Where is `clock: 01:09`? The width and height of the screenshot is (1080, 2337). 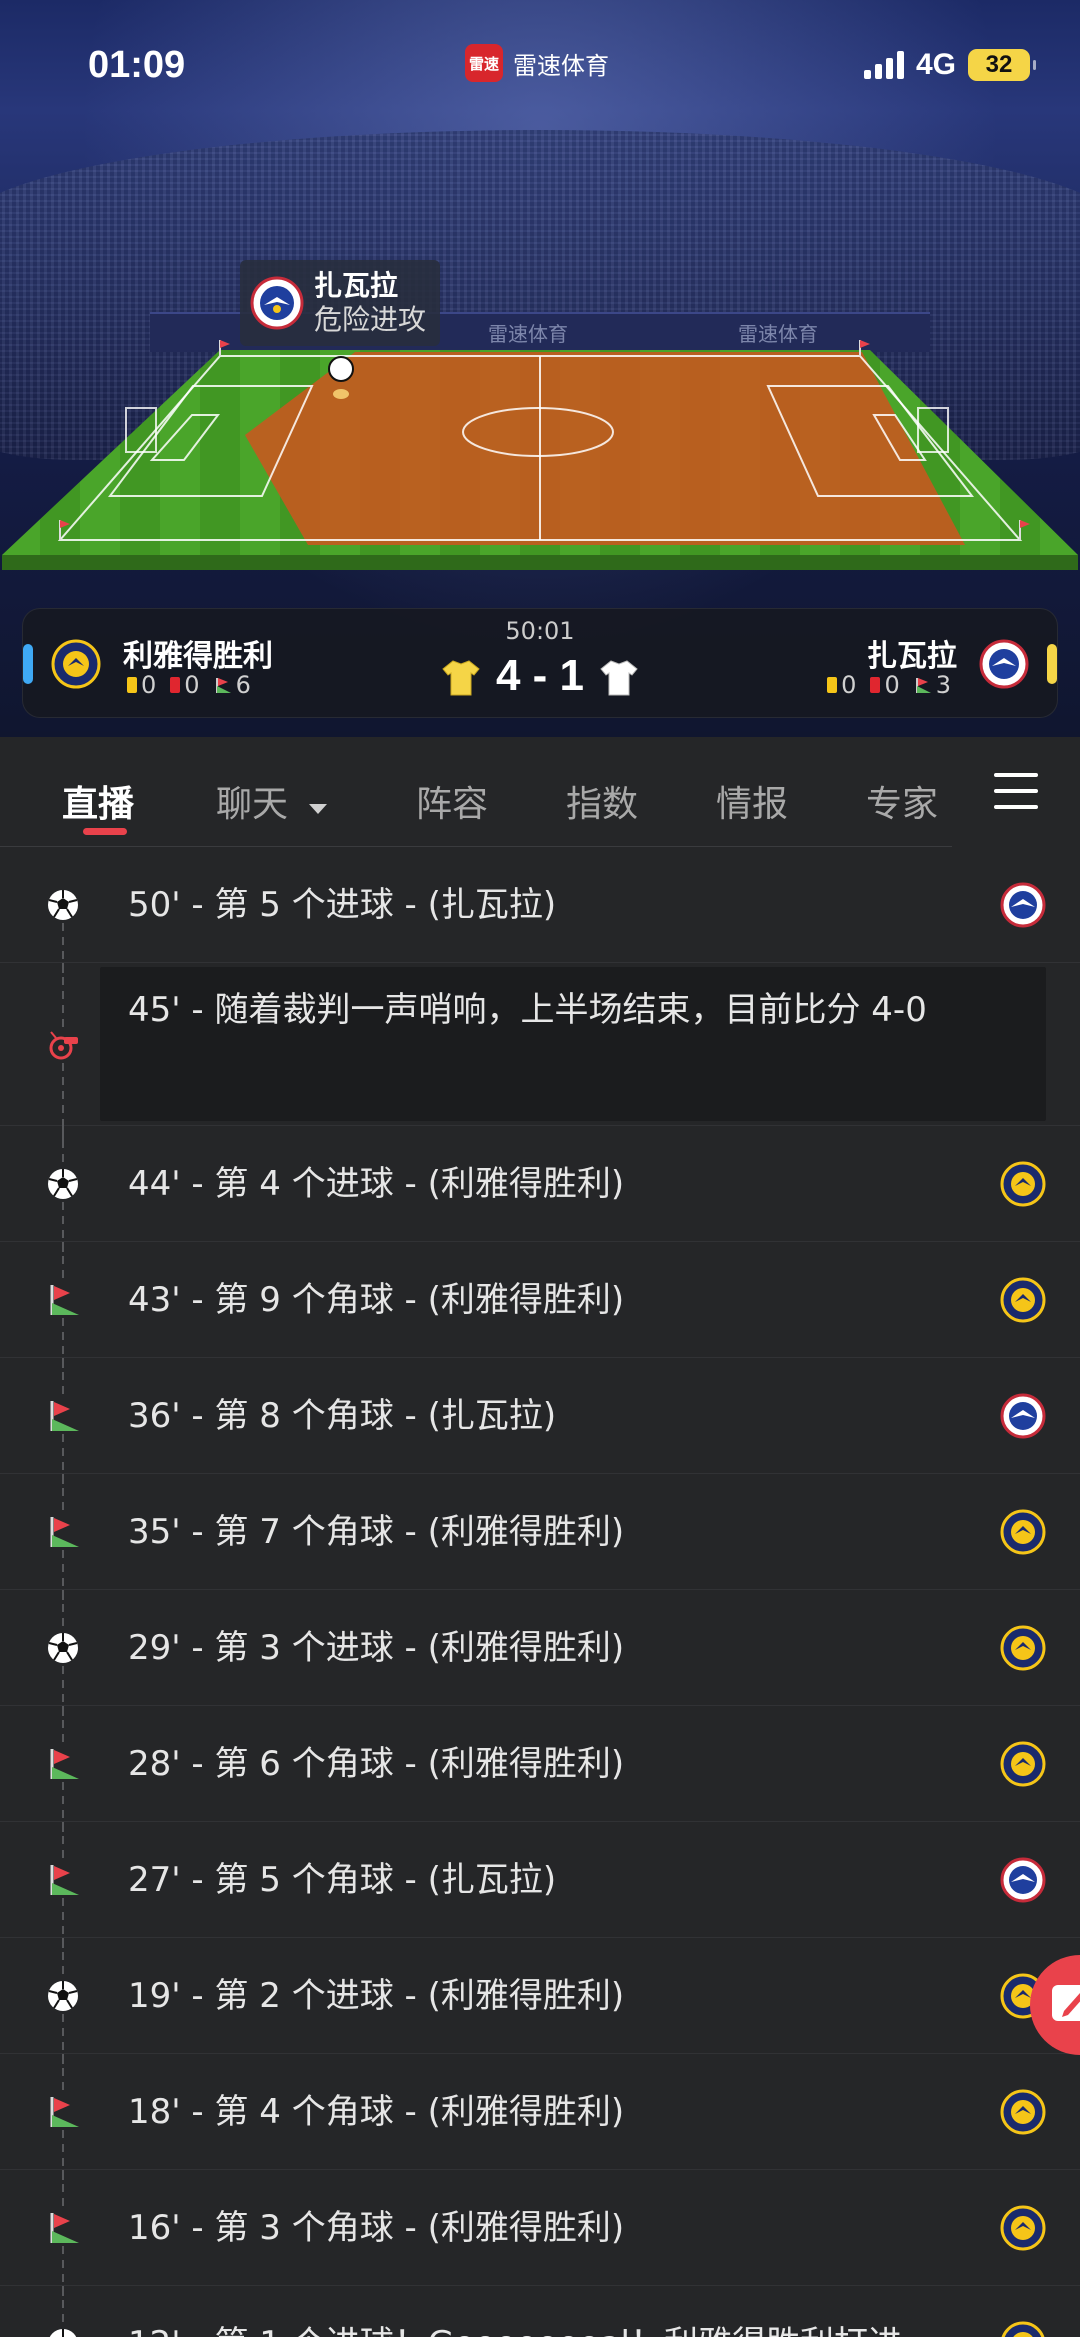 clock: 01:09 is located at coordinates (137, 65).